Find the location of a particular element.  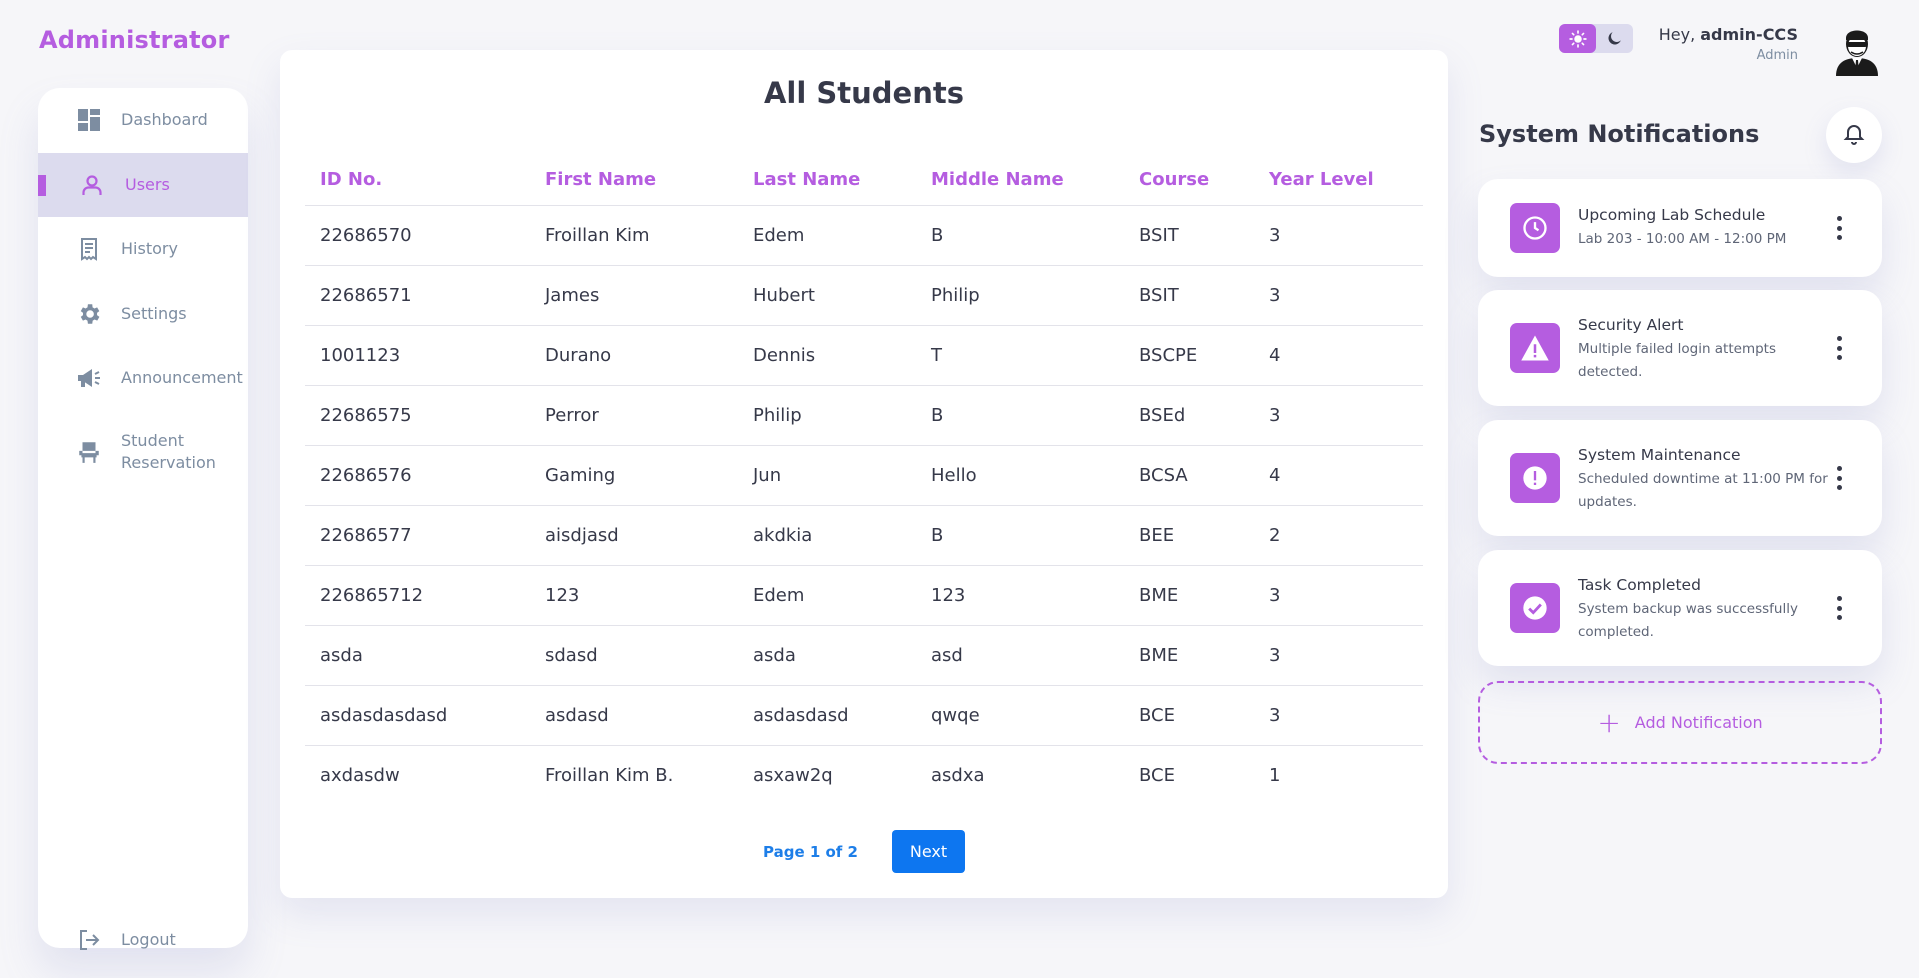

chair-icon is located at coordinates (89, 452).